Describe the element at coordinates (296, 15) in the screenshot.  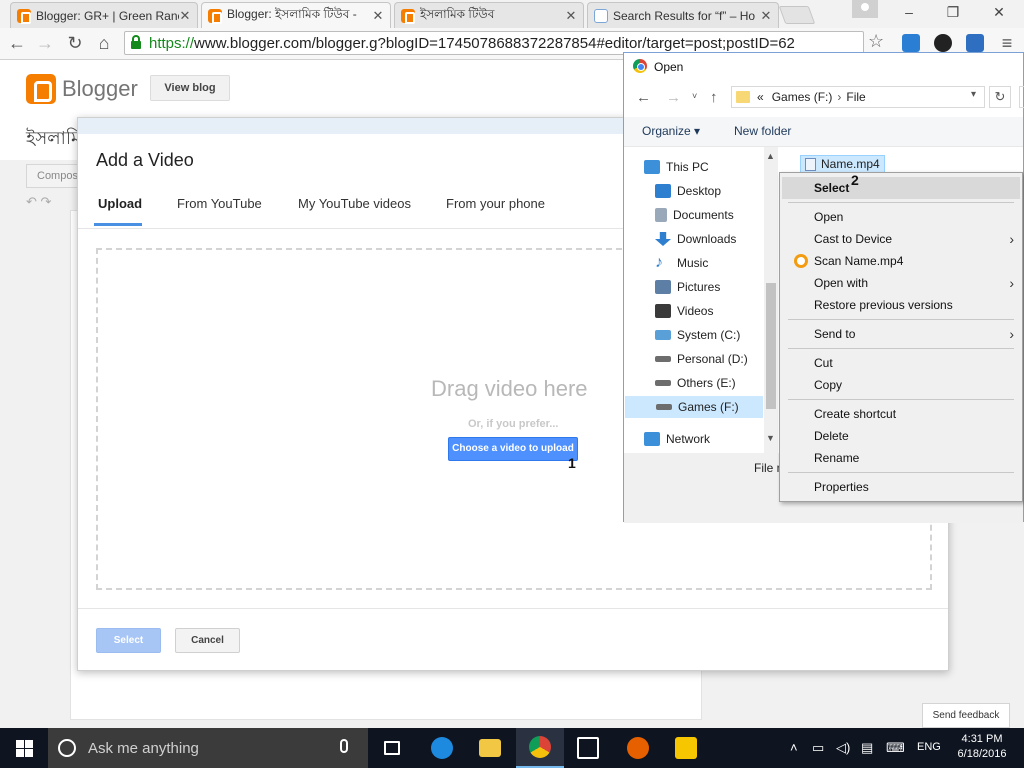
I see `tab-blogger-islamic: Blogger: ইসলামিক টিউব - ✕` at that location.